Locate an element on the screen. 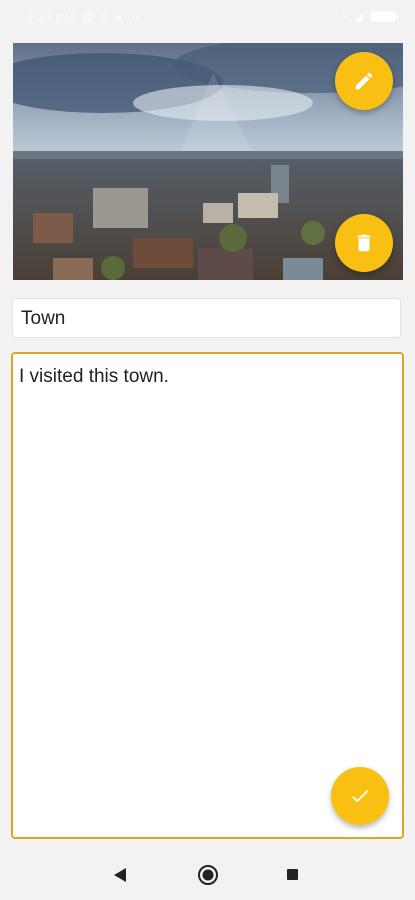  status-left-icons: @ © ◂ ⋯ is located at coordinates (110, 17).